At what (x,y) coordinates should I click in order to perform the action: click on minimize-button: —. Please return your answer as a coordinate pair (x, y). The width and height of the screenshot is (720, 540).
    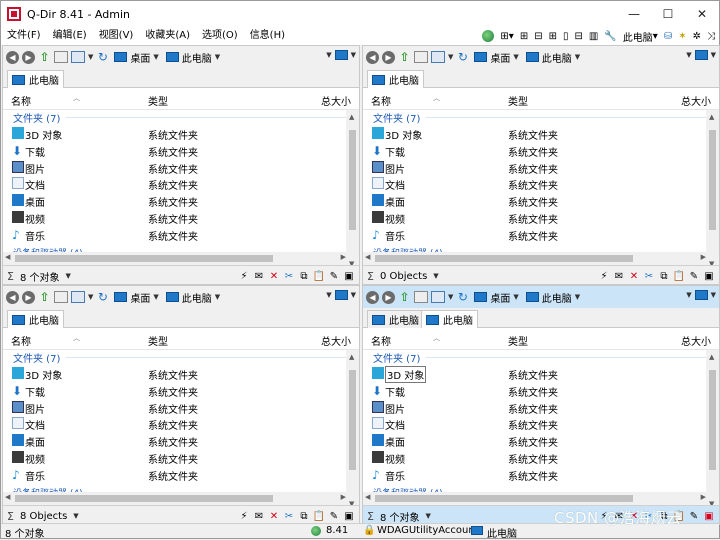
    Looking at the image, I should click on (634, 14).